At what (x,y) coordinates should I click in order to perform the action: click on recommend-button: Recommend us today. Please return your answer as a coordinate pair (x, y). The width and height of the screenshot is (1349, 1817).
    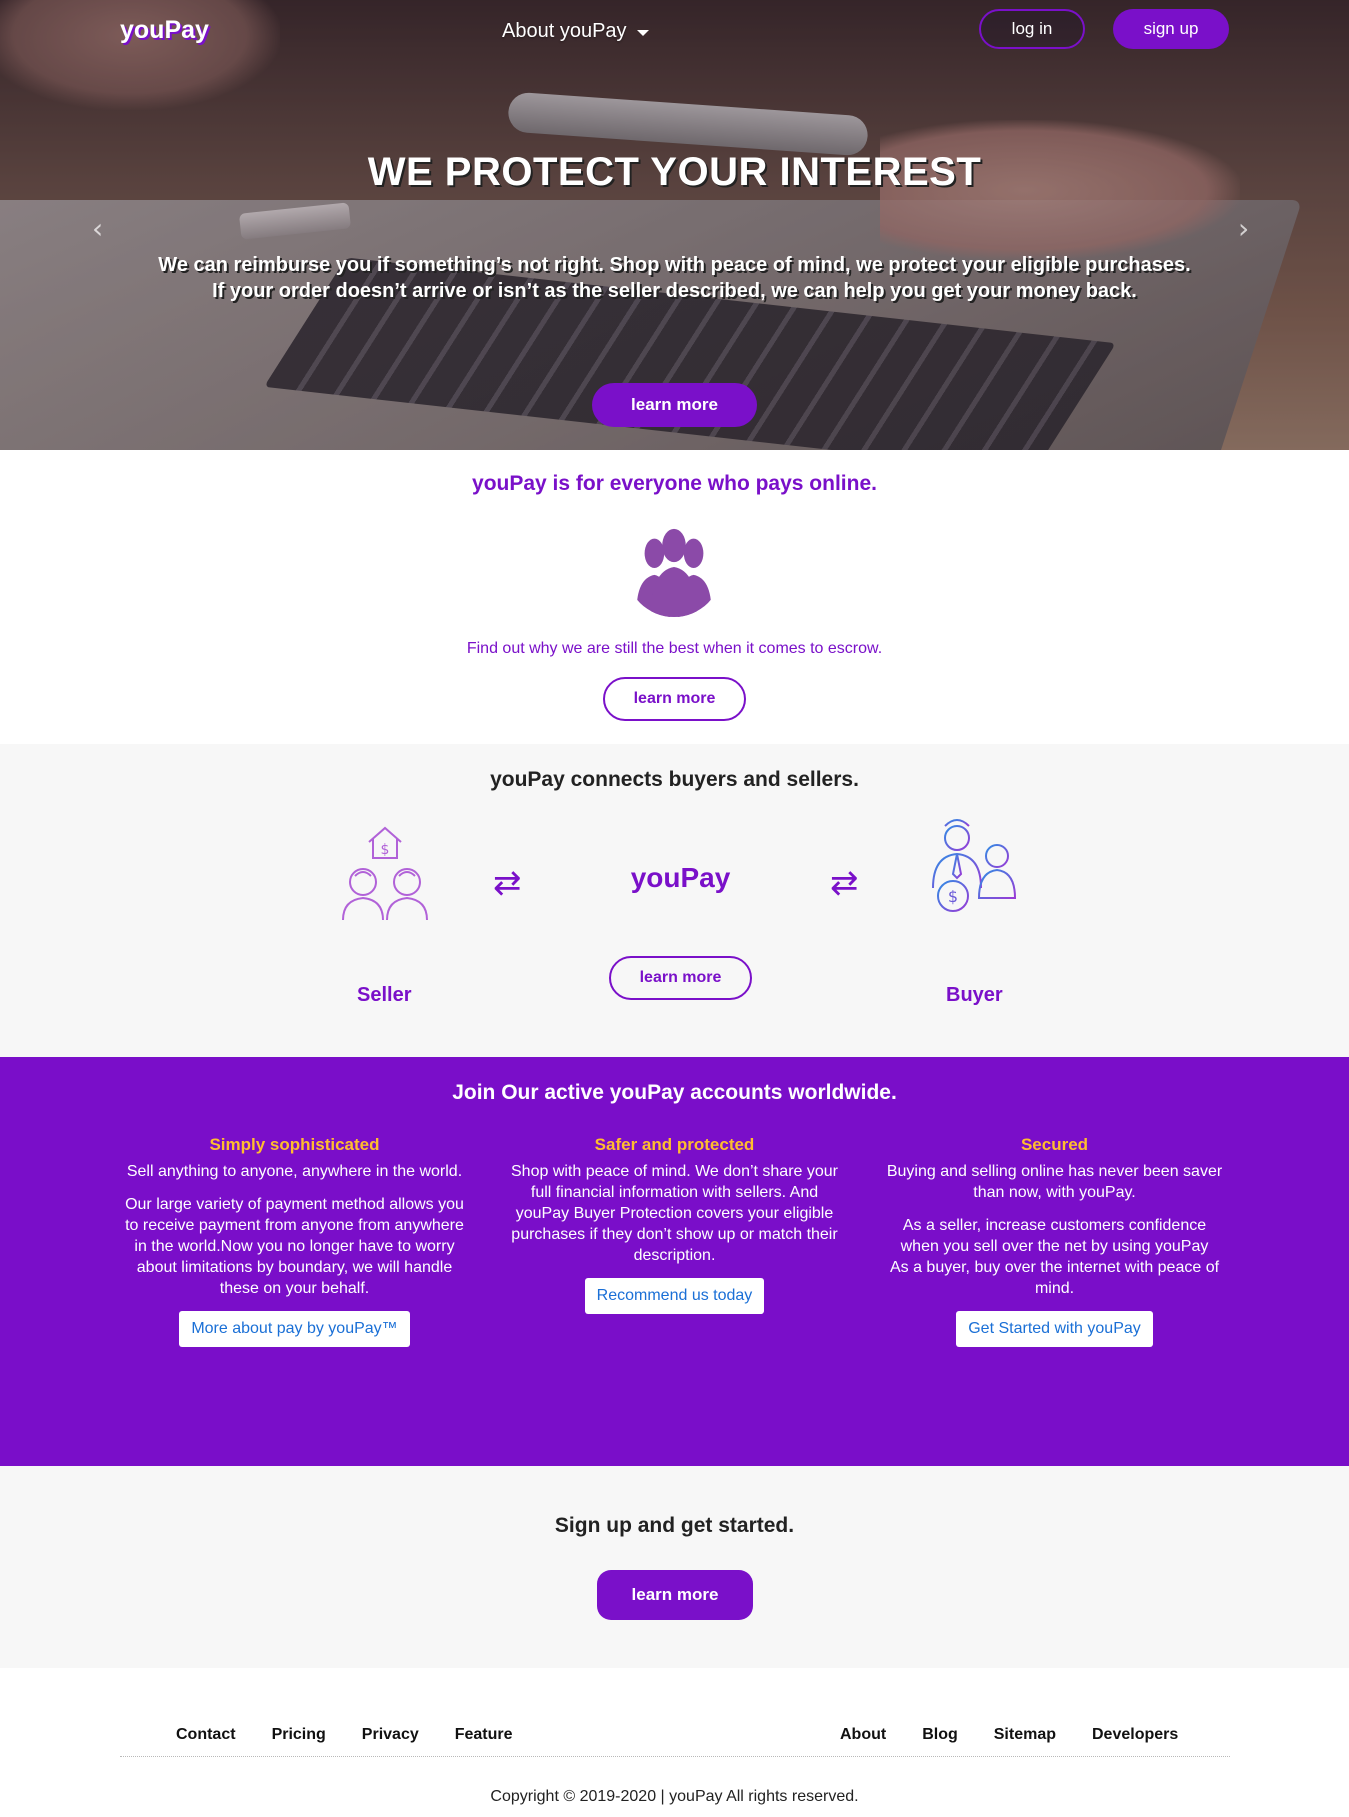
    Looking at the image, I should click on (674, 1296).